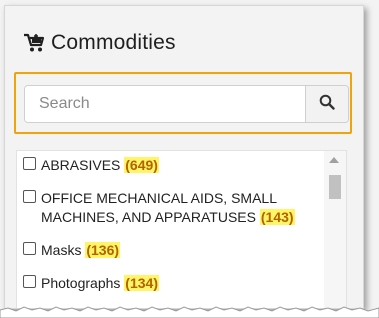 This screenshot has width=379, height=318. Describe the element at coordinates (81, 283) in the screenshot. I see `commodity-label: Photographs` at that location.